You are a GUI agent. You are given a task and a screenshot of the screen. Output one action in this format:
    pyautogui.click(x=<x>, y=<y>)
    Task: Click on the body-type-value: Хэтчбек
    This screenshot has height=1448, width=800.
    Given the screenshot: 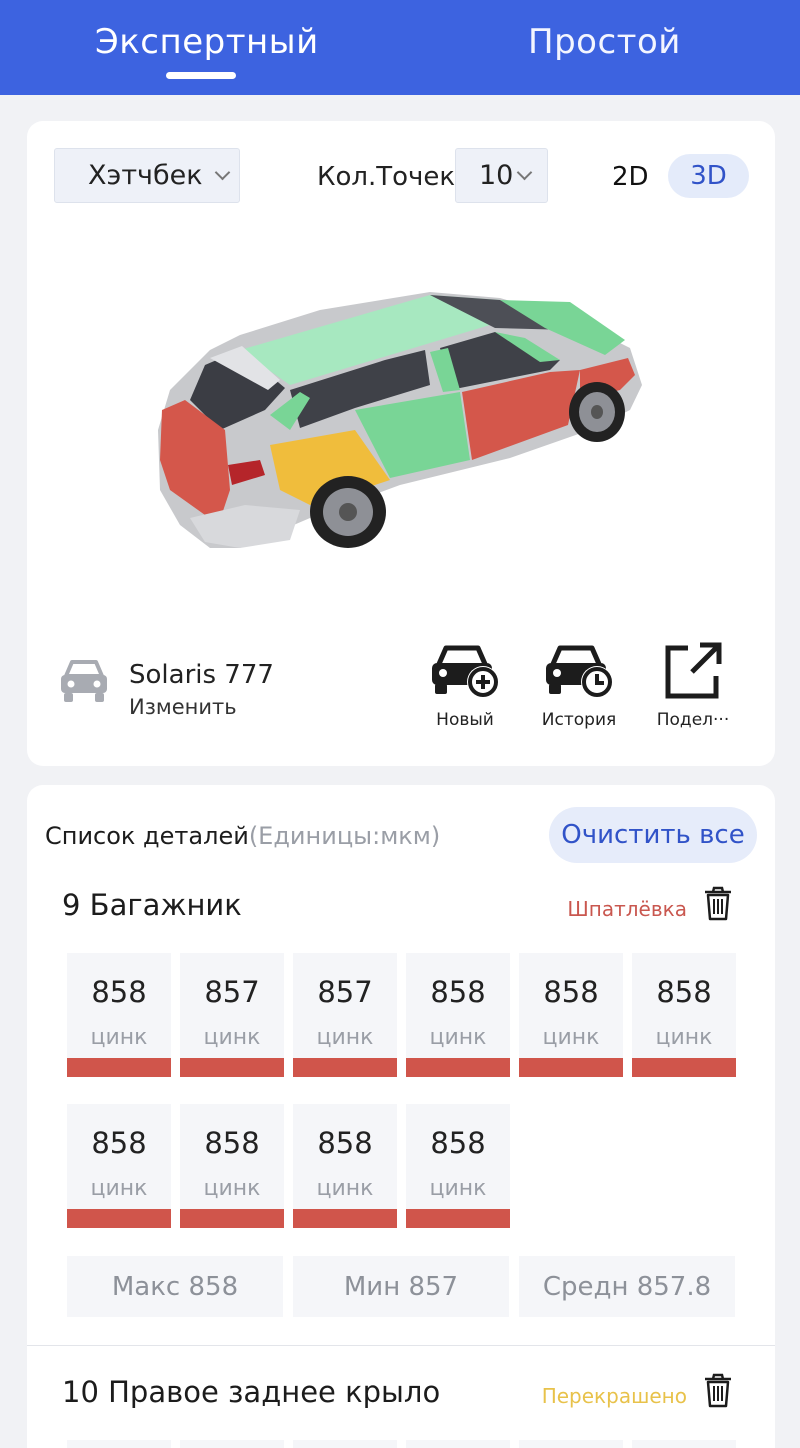 What is the action you would take?
    pyautogui.click(x=145, y=175)
    